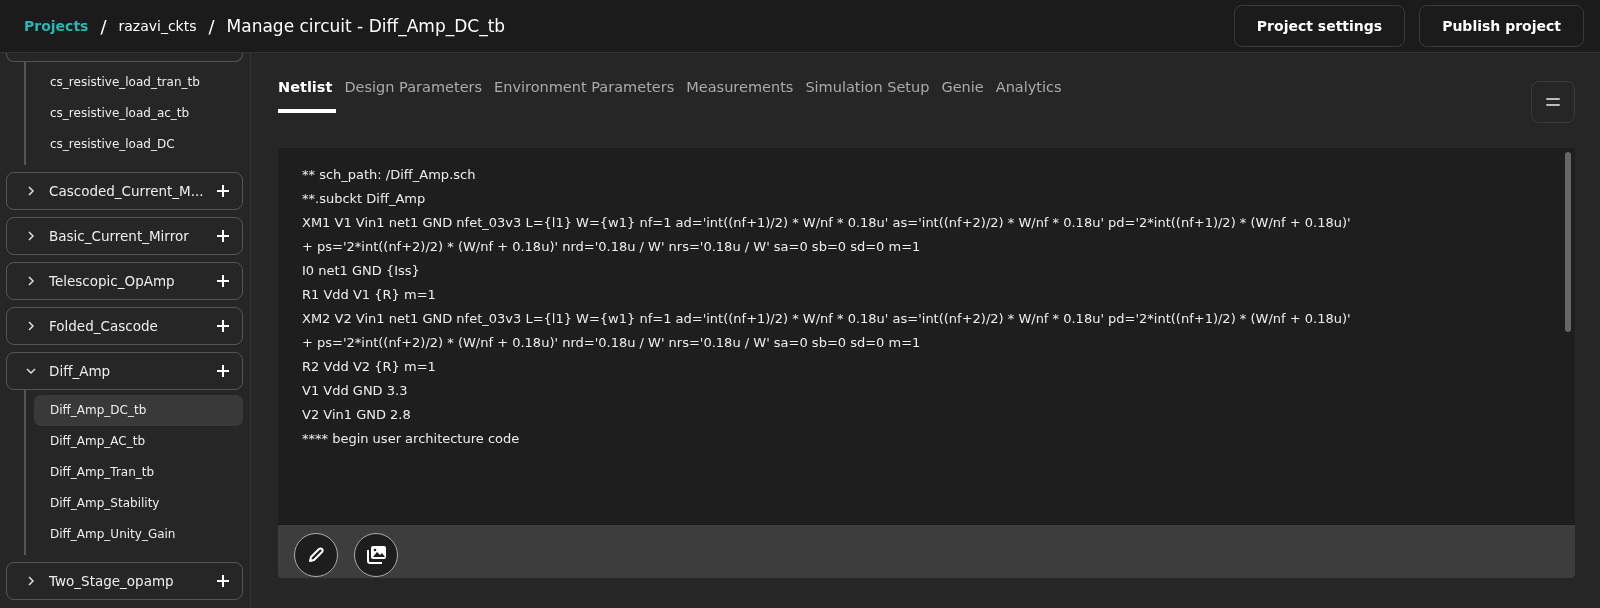 This screenshot has width=1600, height=608. Describe the element at coordinates (366, 26) in the screenshot. I see `page-title: Manage circuit - Diff_Amp_DC_tb` at that location.